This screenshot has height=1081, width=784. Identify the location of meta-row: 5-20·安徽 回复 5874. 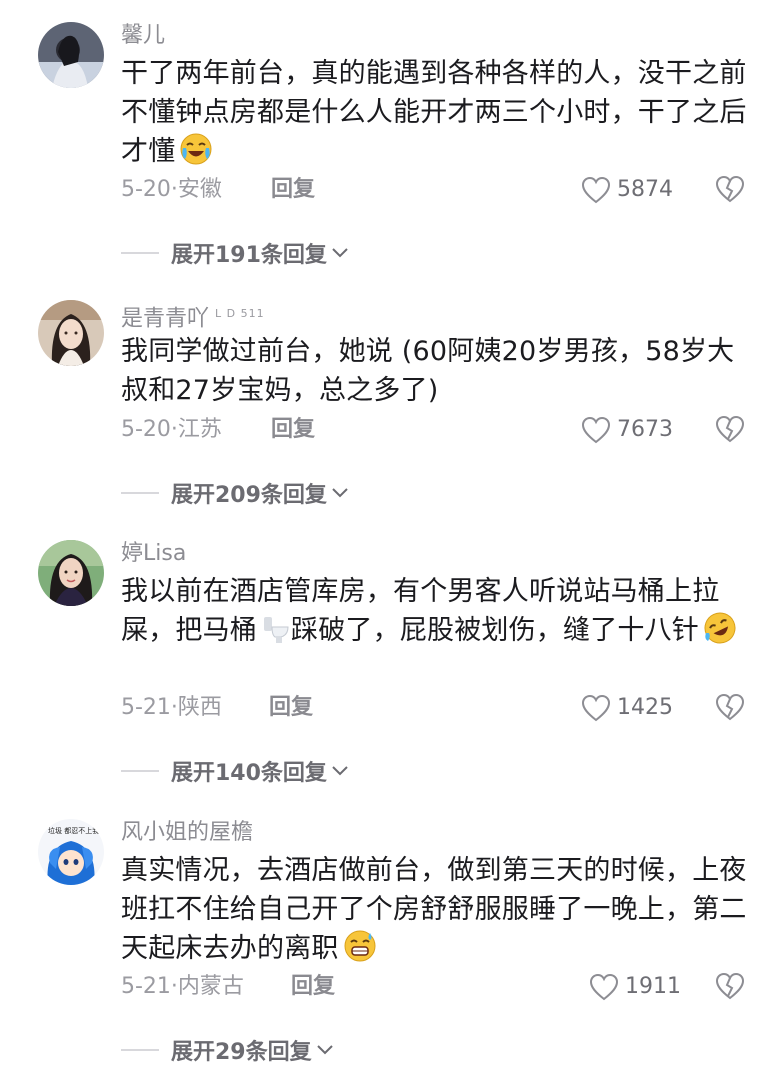
(441, 190).